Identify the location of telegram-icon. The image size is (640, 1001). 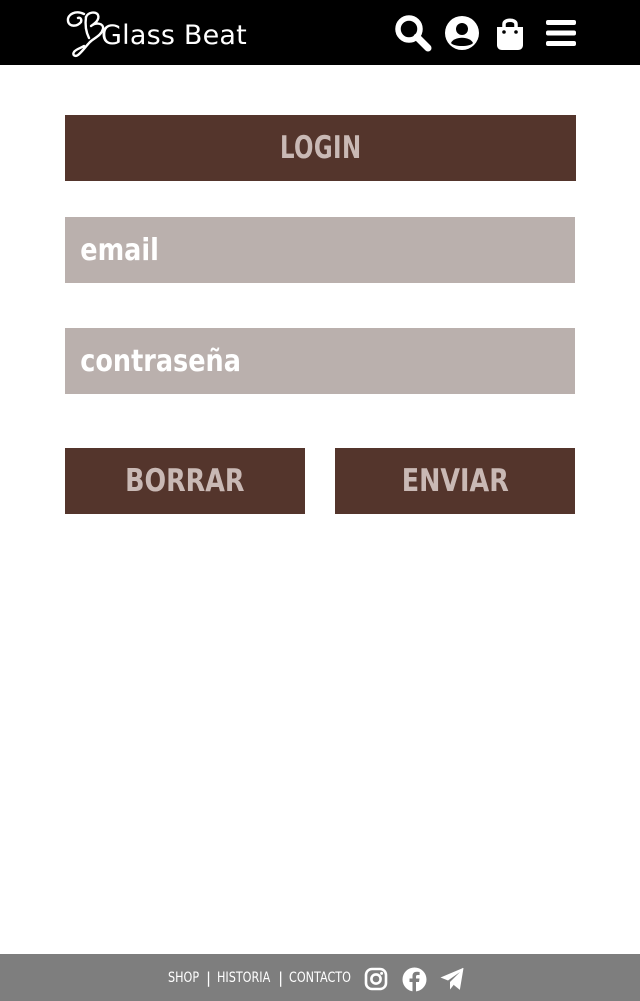
(452, 979).